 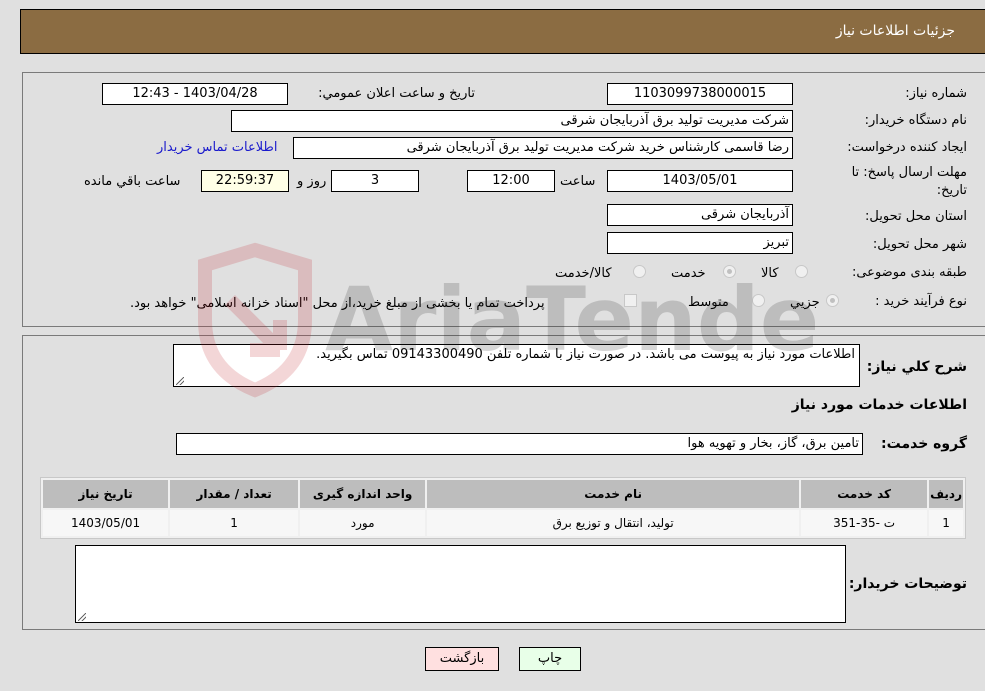 What do you see at coordinates (700, 181) in the screenshot?
I see `deadline-date-field: 1403/05/01` at bounding box center [700, 181].